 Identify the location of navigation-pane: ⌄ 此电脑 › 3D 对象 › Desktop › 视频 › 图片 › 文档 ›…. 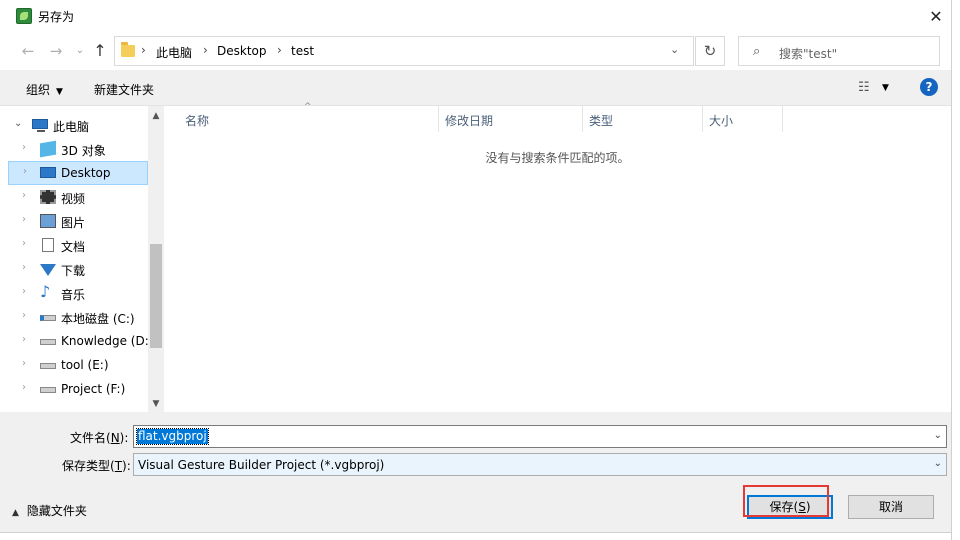
(78, 259).